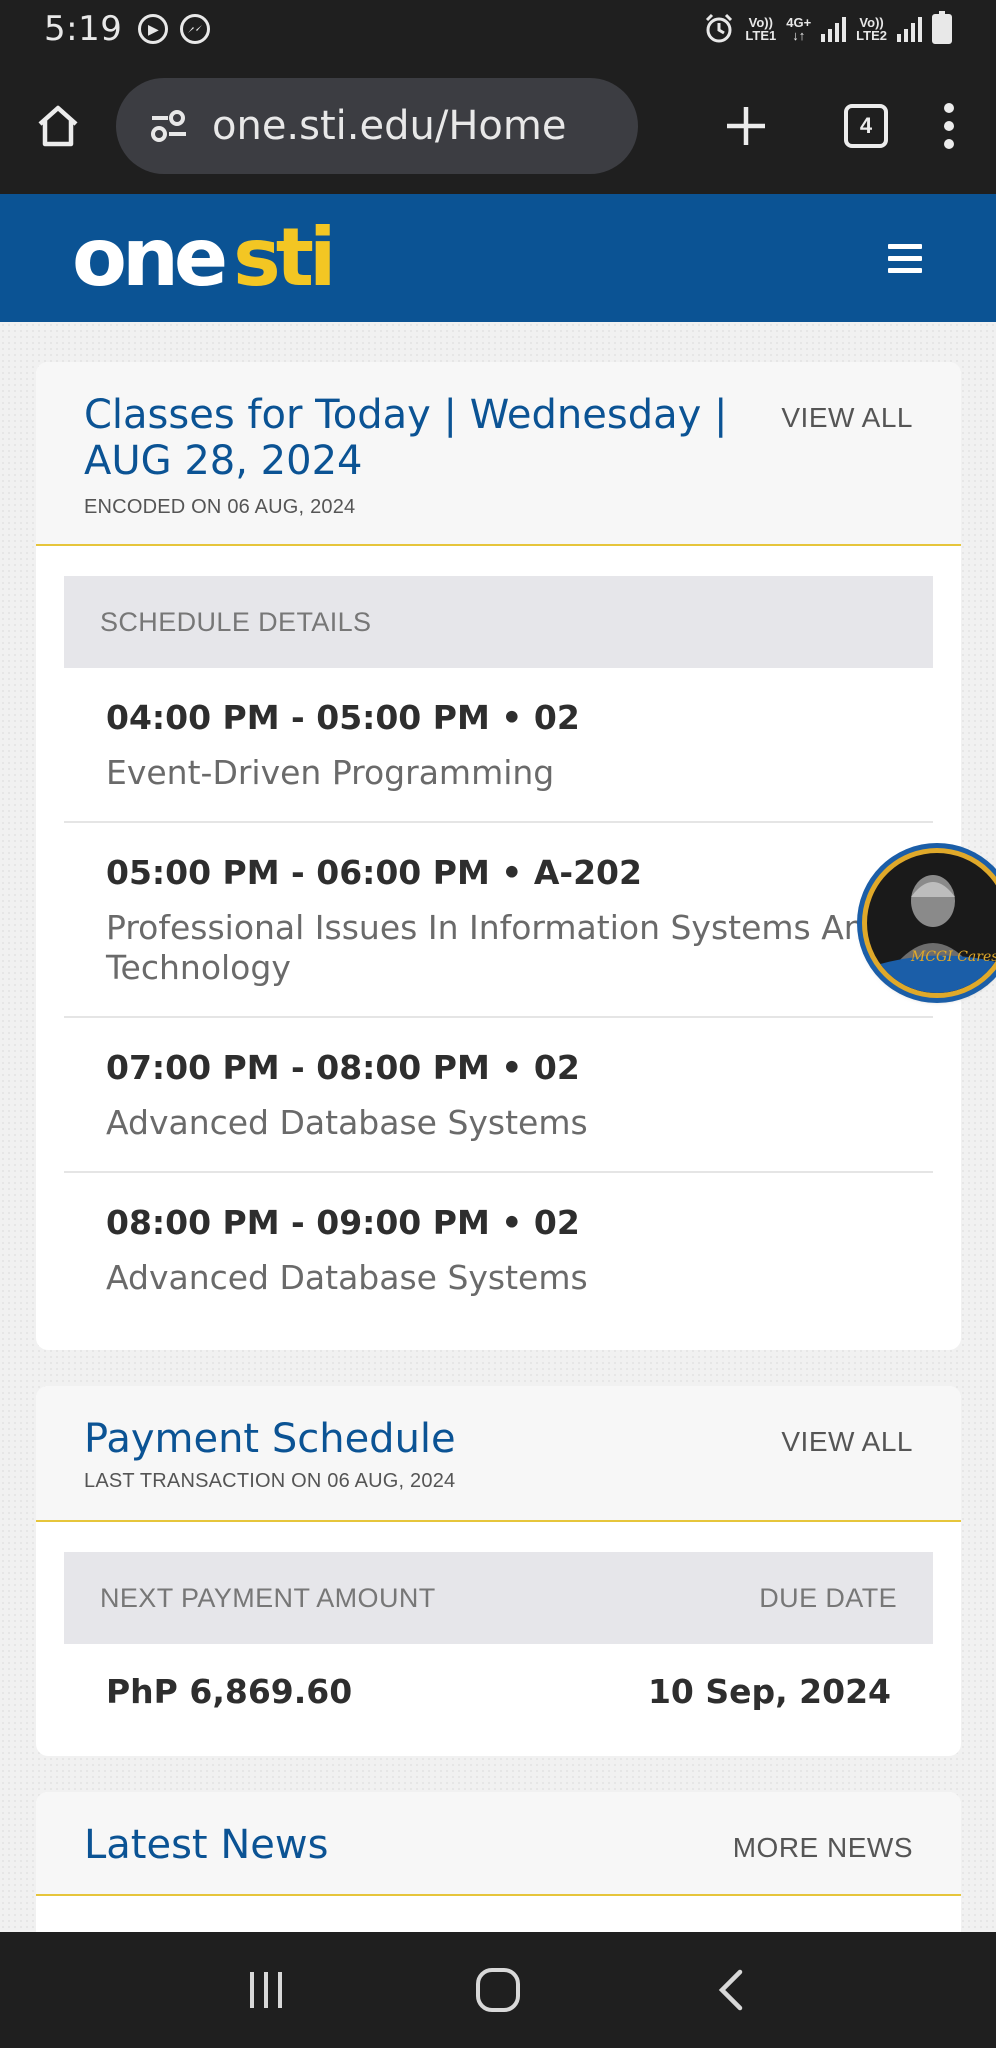 This screenshot has width=996, height=2048. What do you see at coordinates (270, 1439) in the screenshot?
I see `payment-title: Payment Schedule` at bounding box center [270, 1439].